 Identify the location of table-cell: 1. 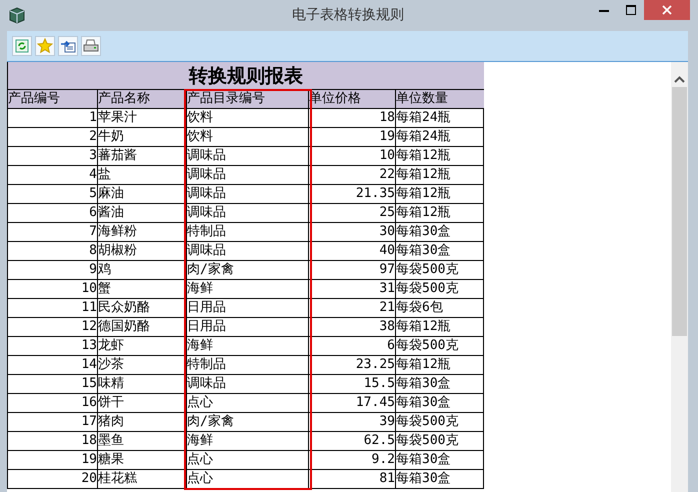
(53, 118).